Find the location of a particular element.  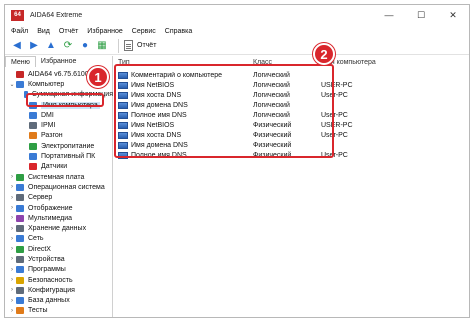

window-controls: — ☐ ✕ is located at coordinates (421, 15).